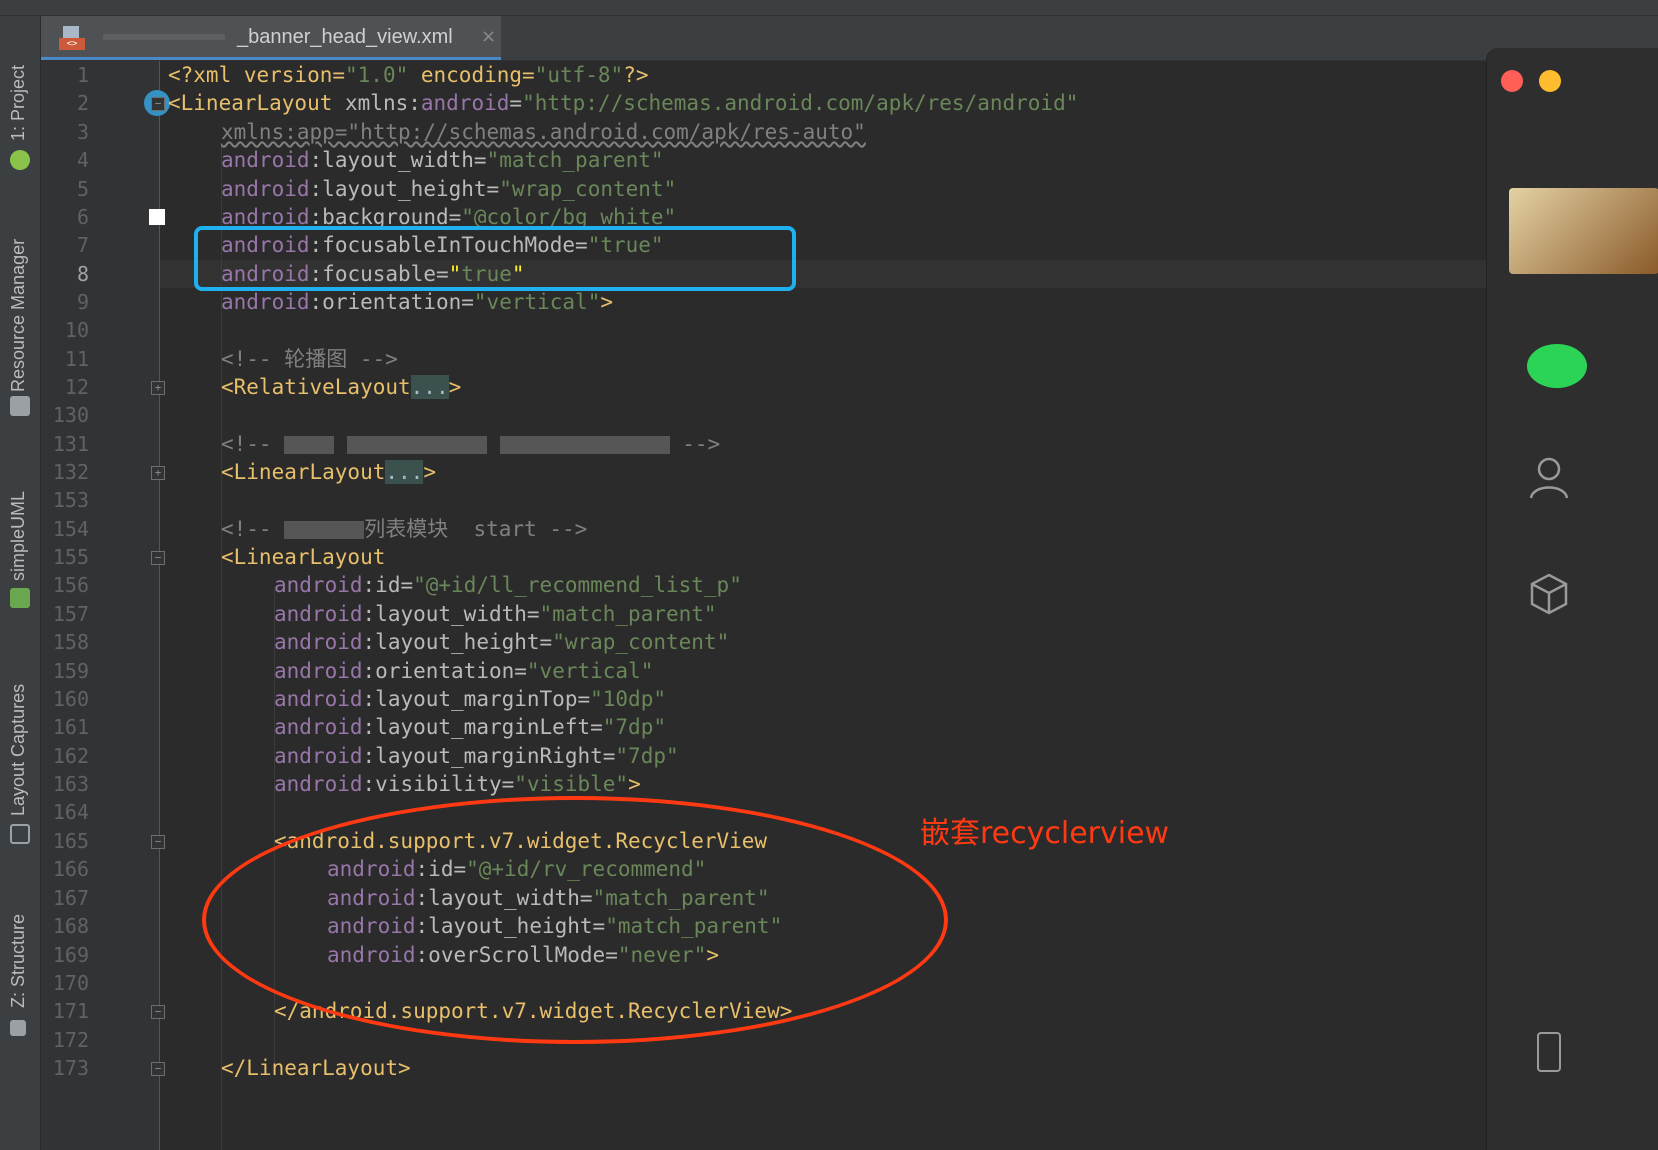 The image size is (1658, 1150). Describe the element at coordinates (20, 834) in the screenshot. I see `layout-captures-icon` at that location.